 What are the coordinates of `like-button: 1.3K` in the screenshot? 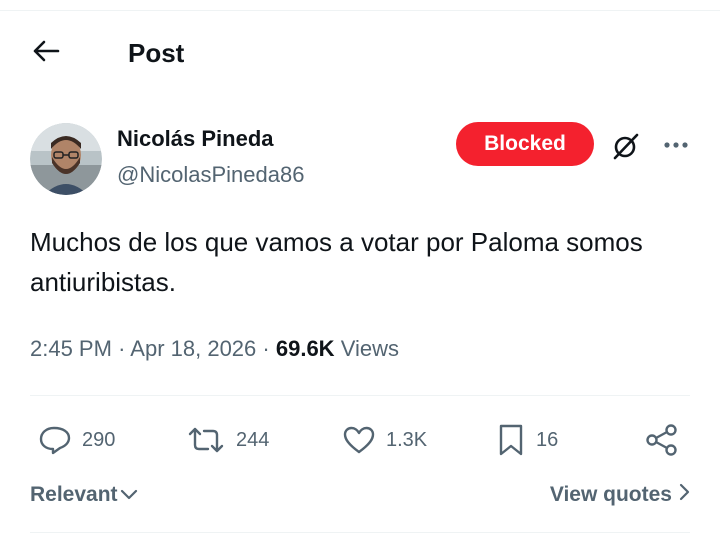 It's located at (384, 440).